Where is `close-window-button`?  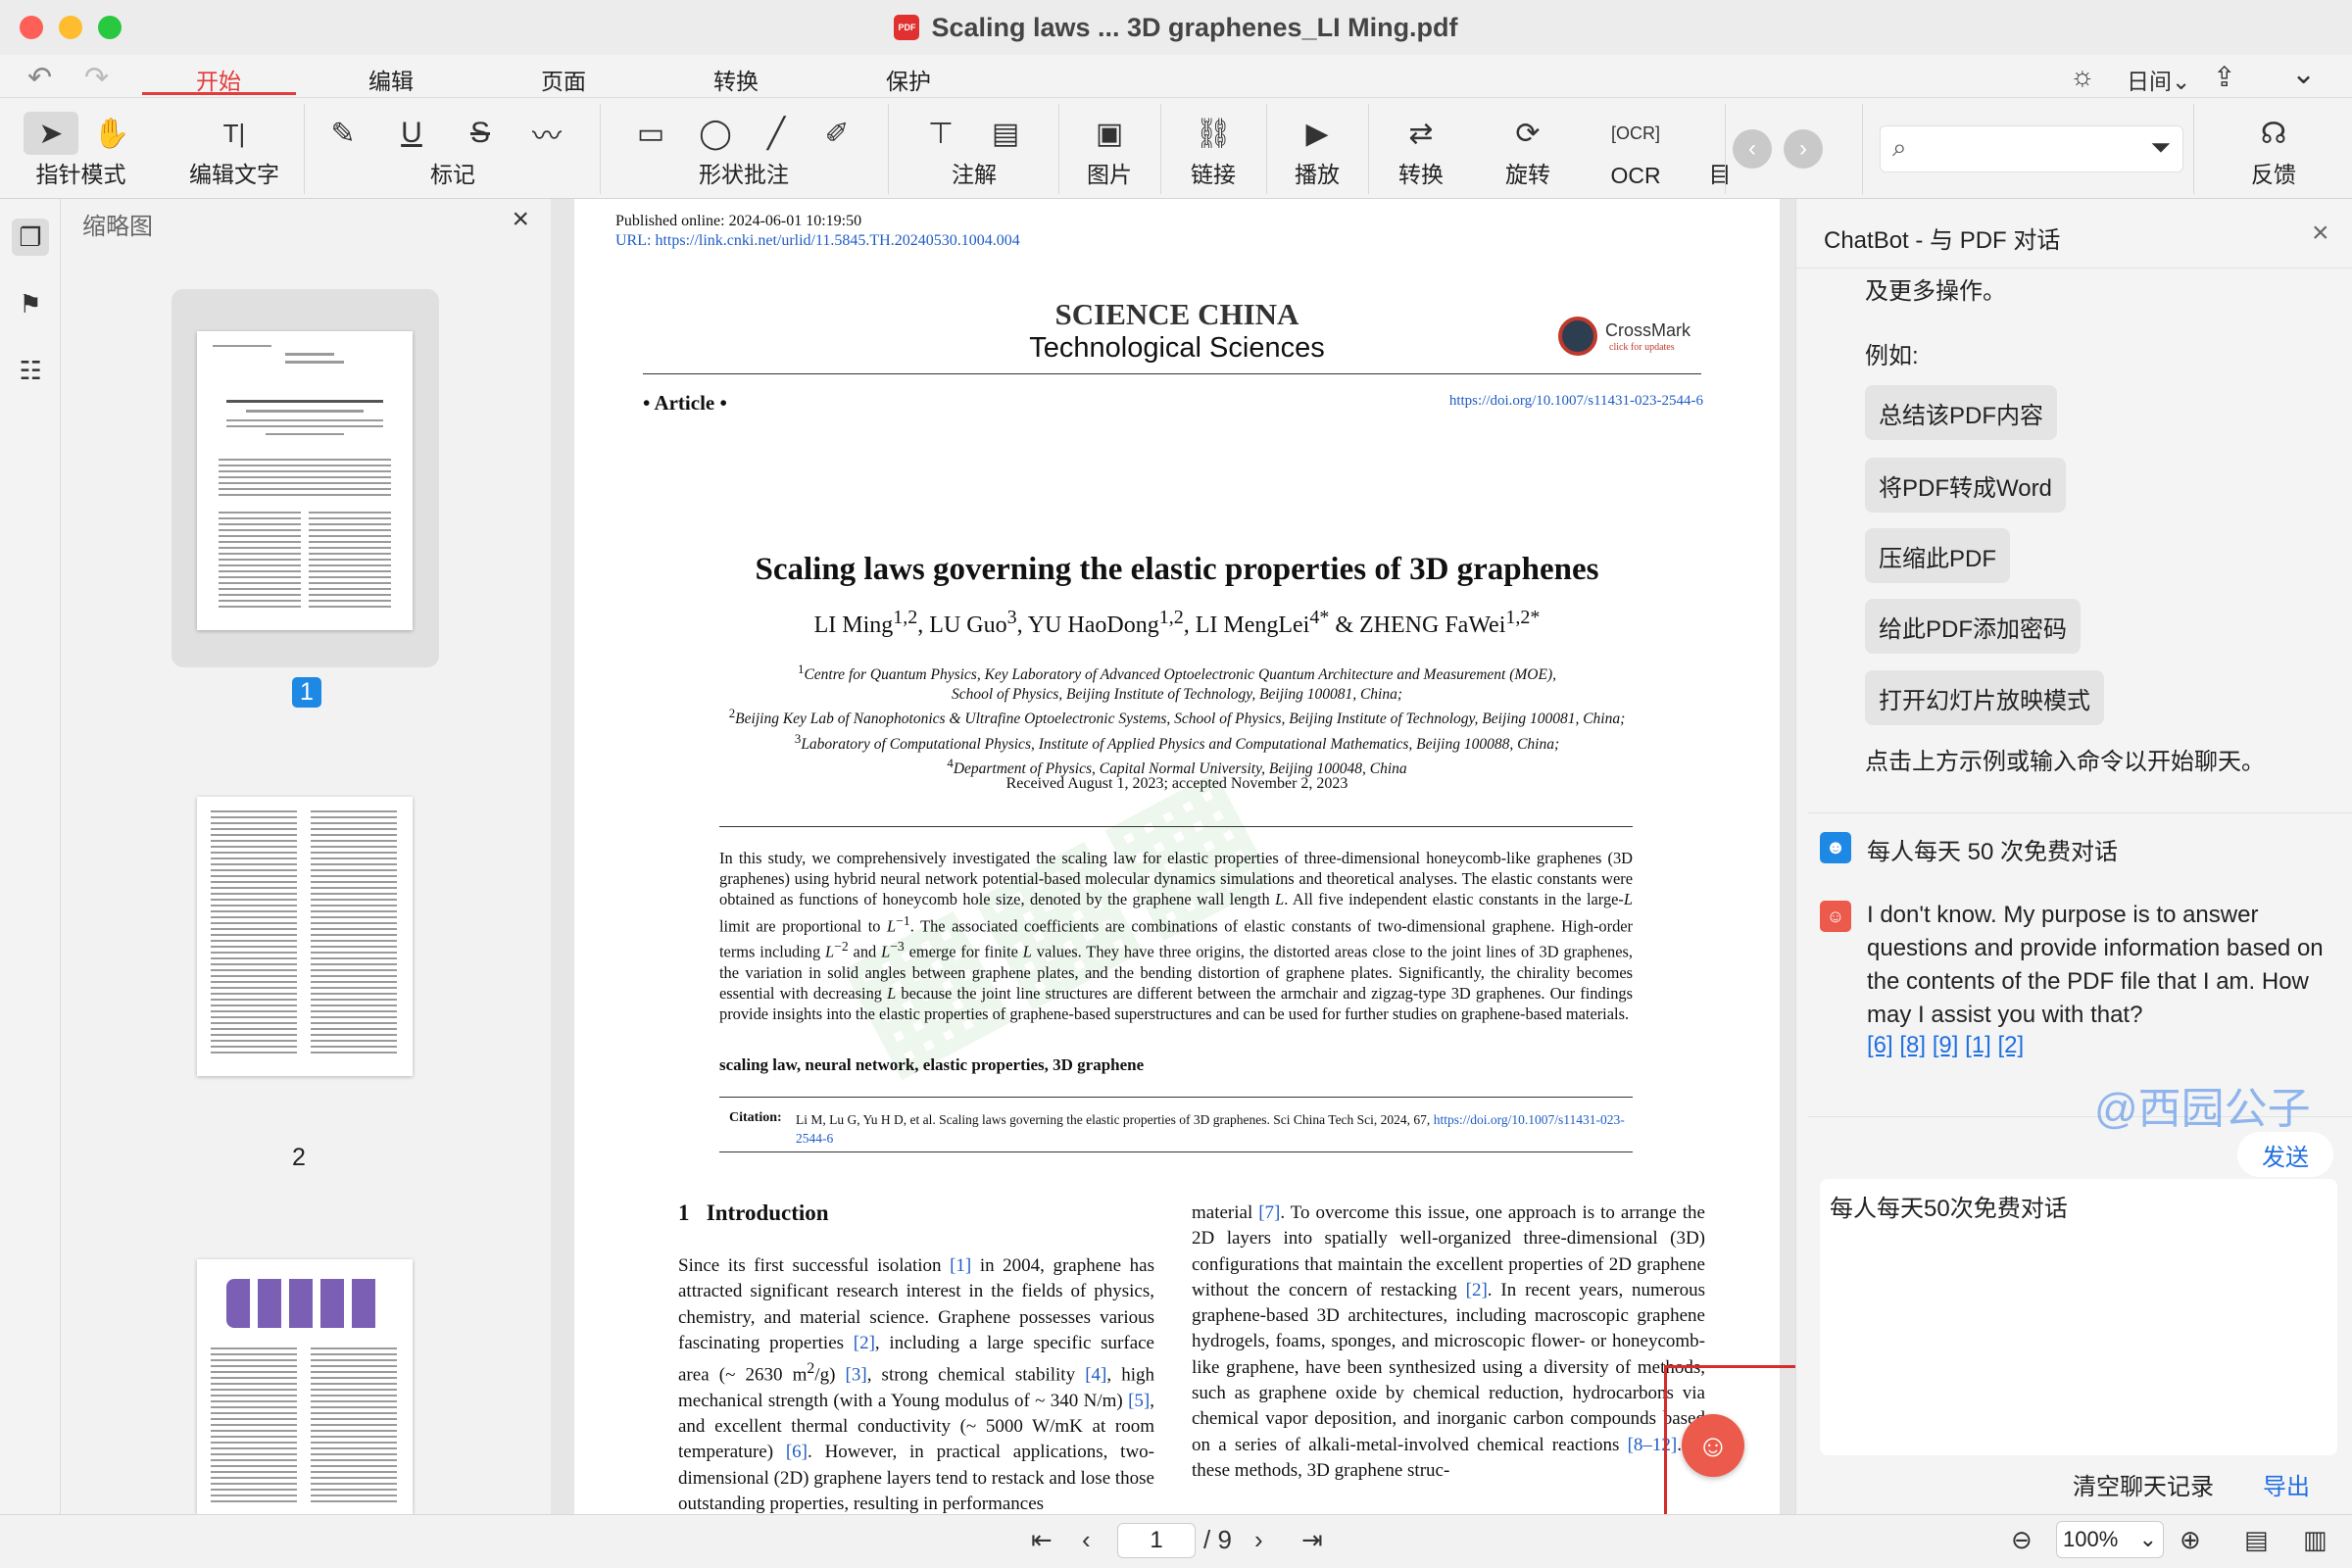
close-window-button is located at coordinates (32, 27).